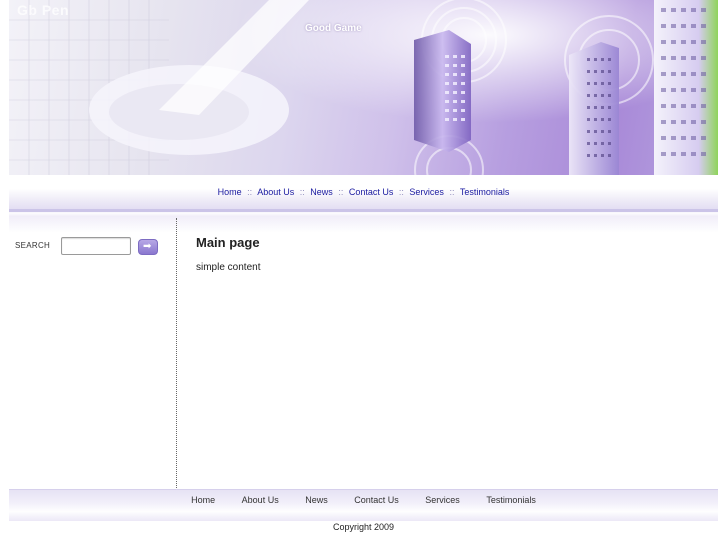 The image size is (727, 545). Describe the element at coordinates (426, 192) in the screenshot. I see `nav-link-services: Services` at that location.